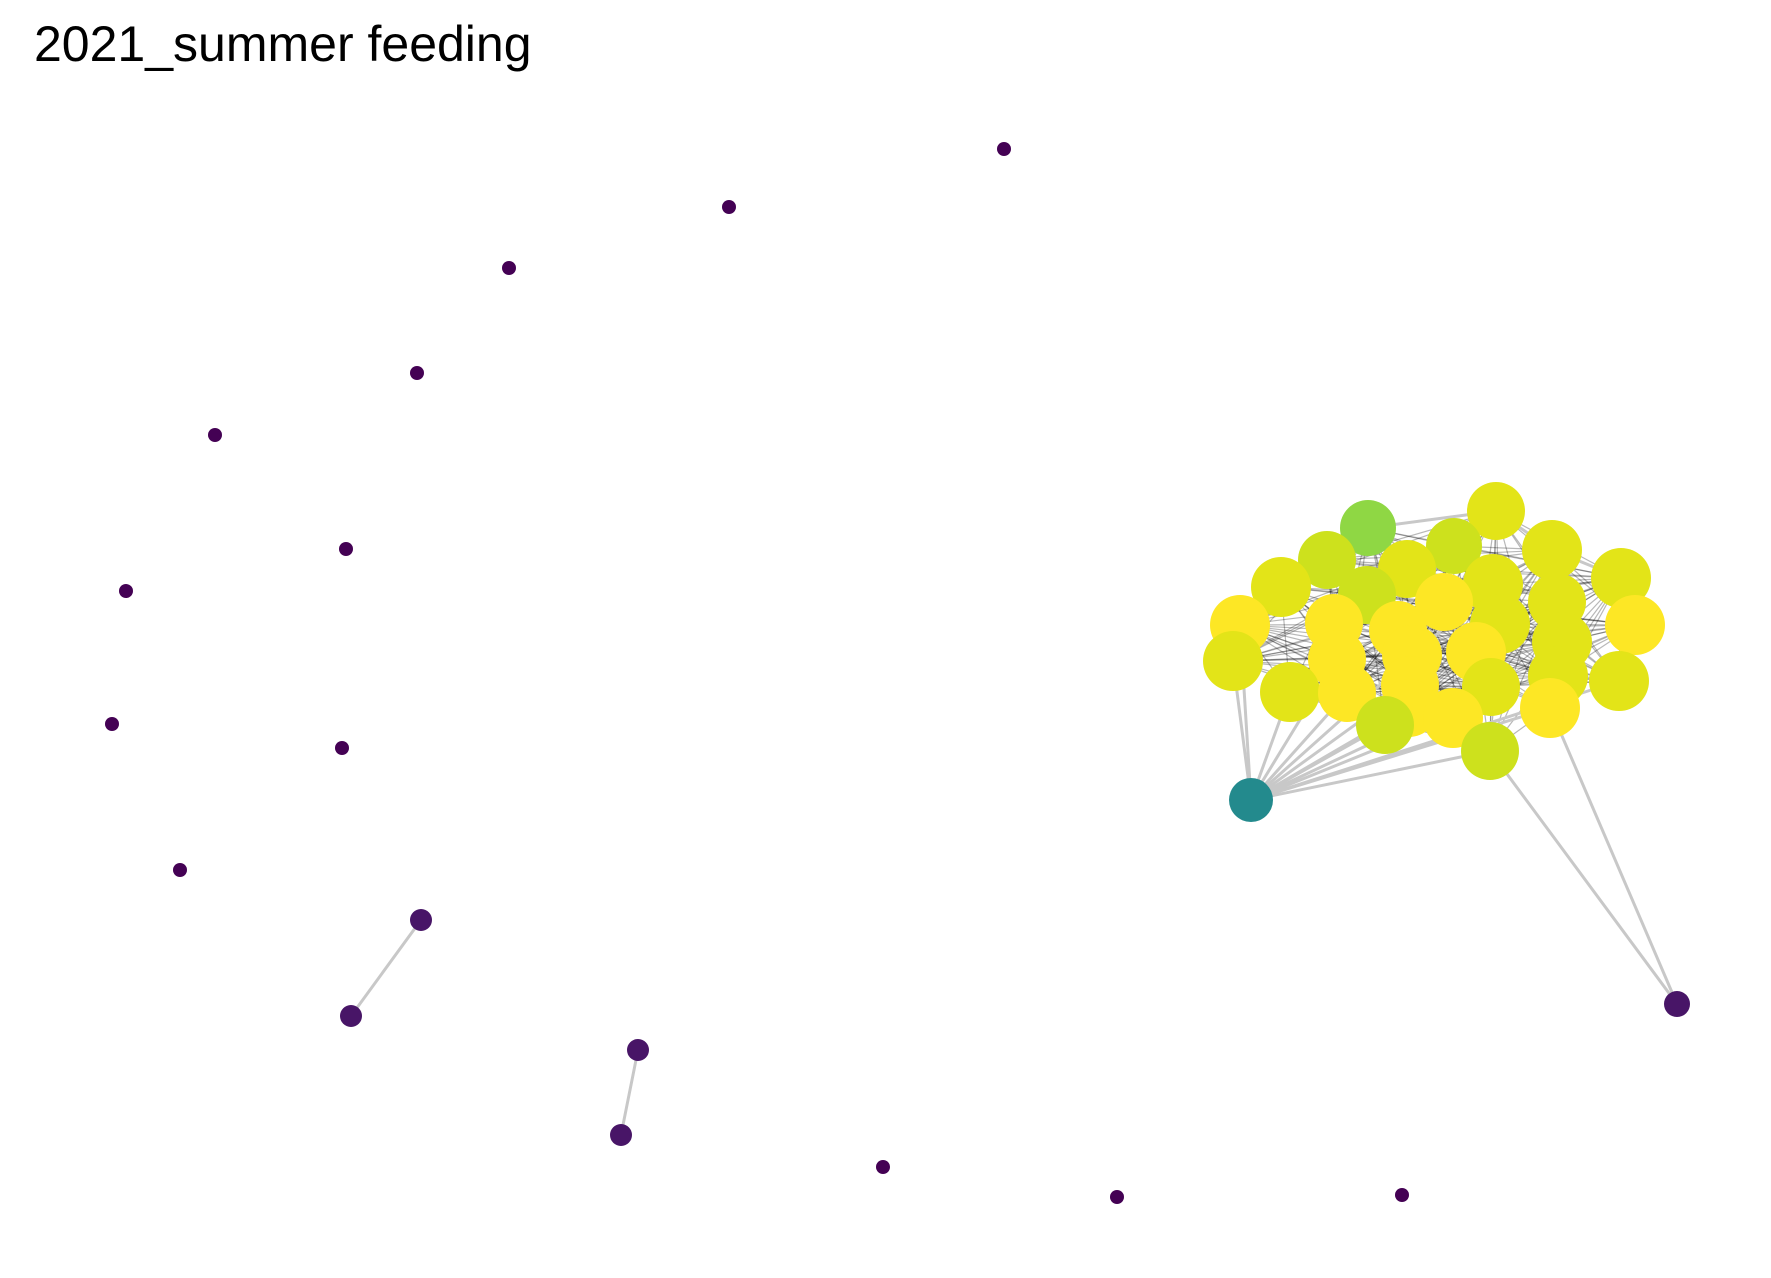 This screenshot has height=1278, width=1771. What do you see at coordinates (1677, 1004) in the screenshot?
I see `node-outlier` at bounding box center [1677, 1004].